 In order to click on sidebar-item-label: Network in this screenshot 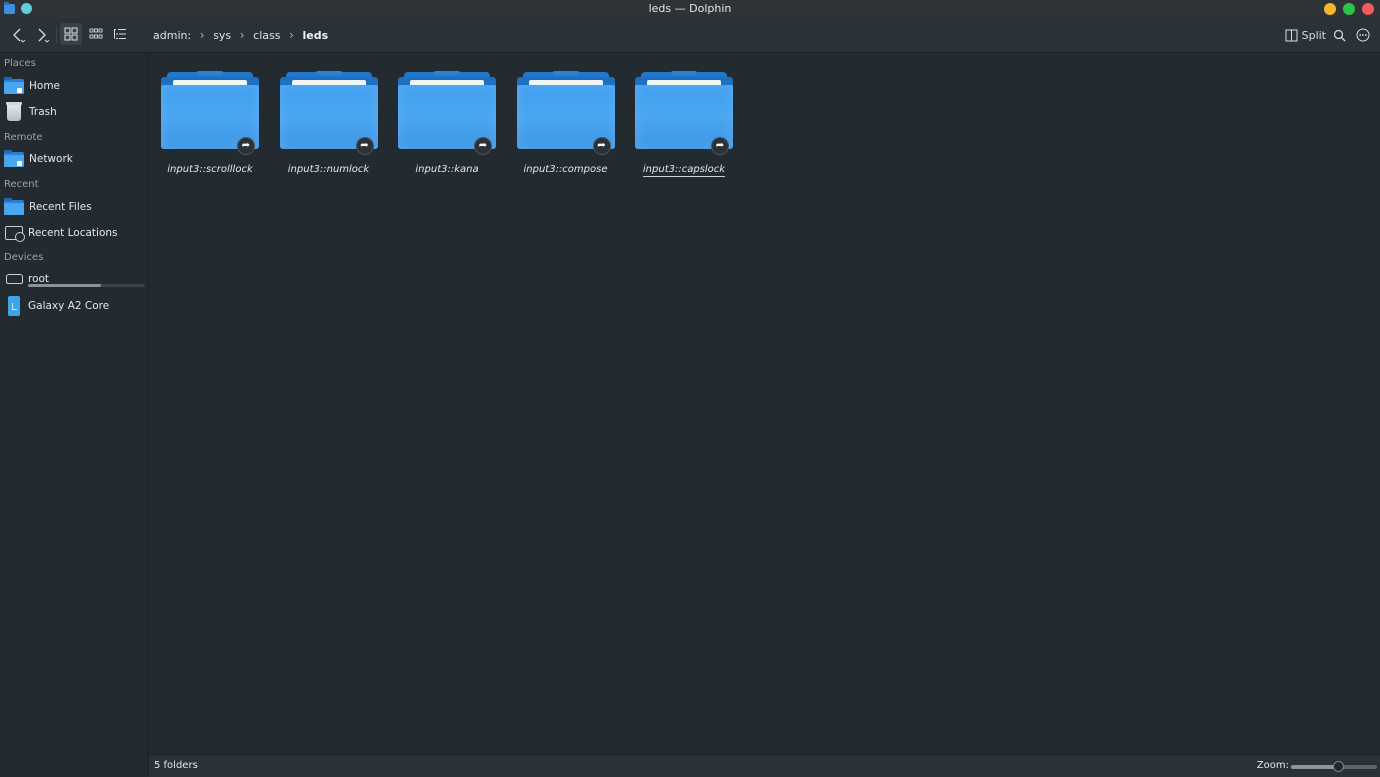, I will do `click(51, 159)`.